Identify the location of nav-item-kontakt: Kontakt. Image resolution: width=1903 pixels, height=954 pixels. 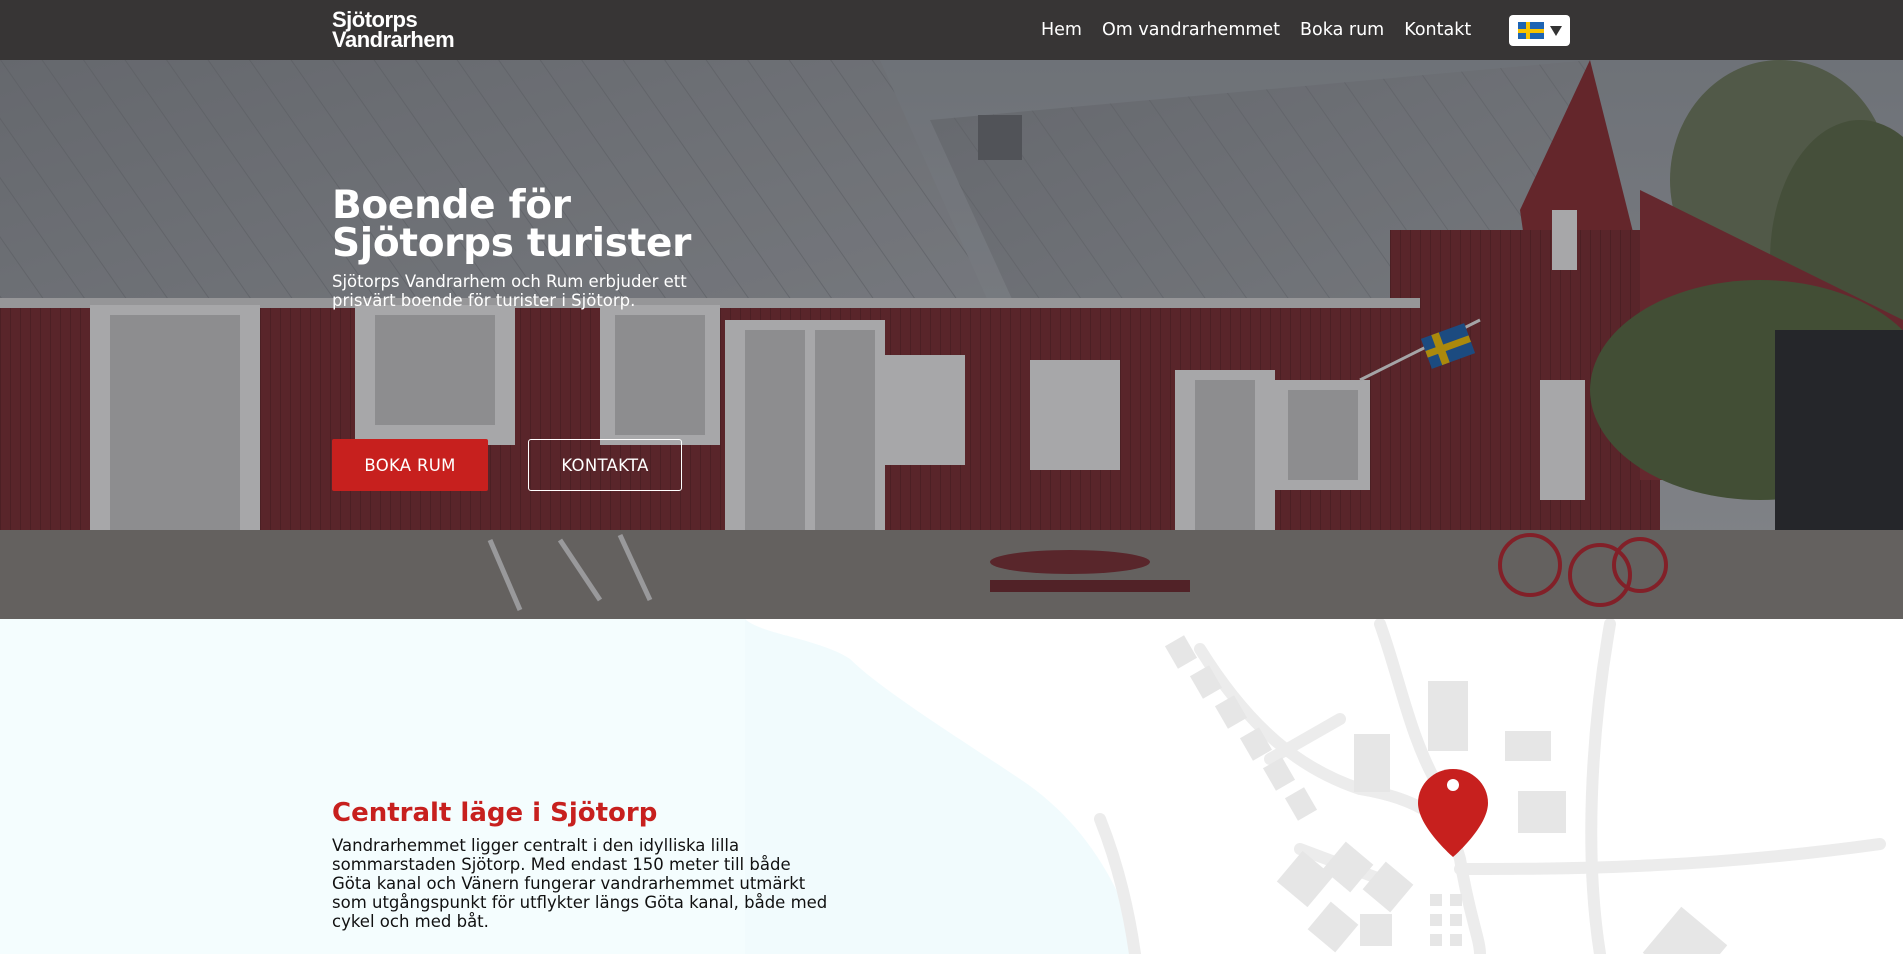
(1437, 30).